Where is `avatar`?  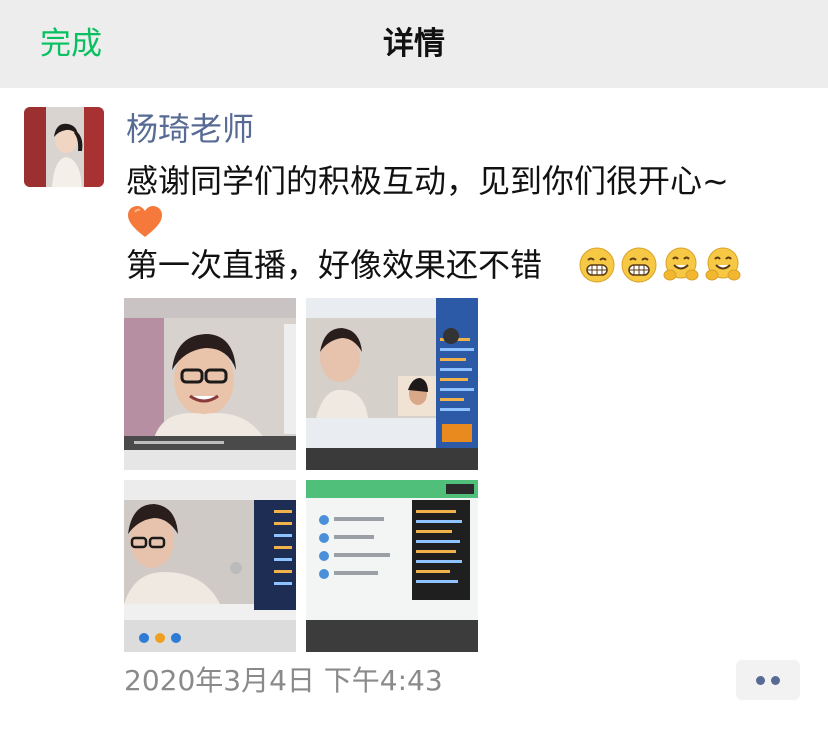 avatar is located at coordinates (64, 147).